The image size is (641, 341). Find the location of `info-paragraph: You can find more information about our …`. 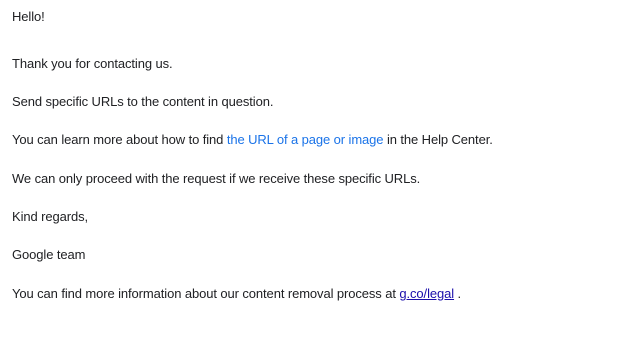

info-paragraph: You can find more information about our … is located at coordinates (326, 294).